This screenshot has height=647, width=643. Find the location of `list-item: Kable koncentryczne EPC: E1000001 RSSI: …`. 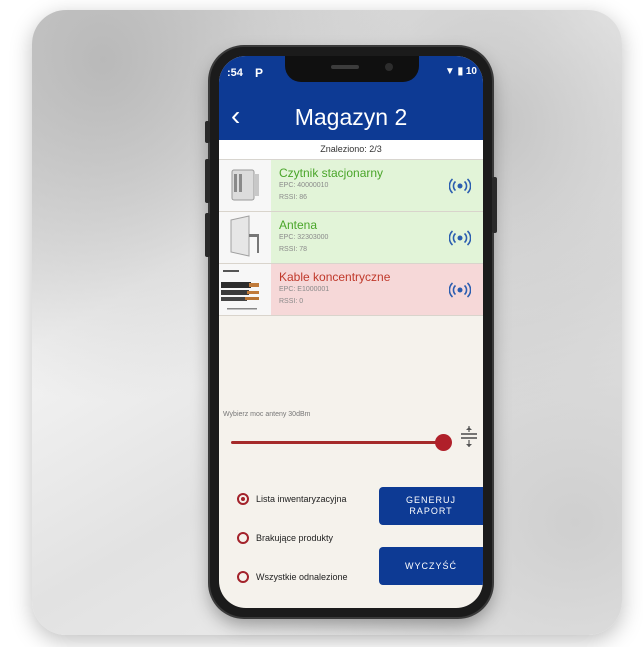

list-item: Kable koncentryczne EPC: E1000001 RSSI: … is located at coordinates (351, 290).